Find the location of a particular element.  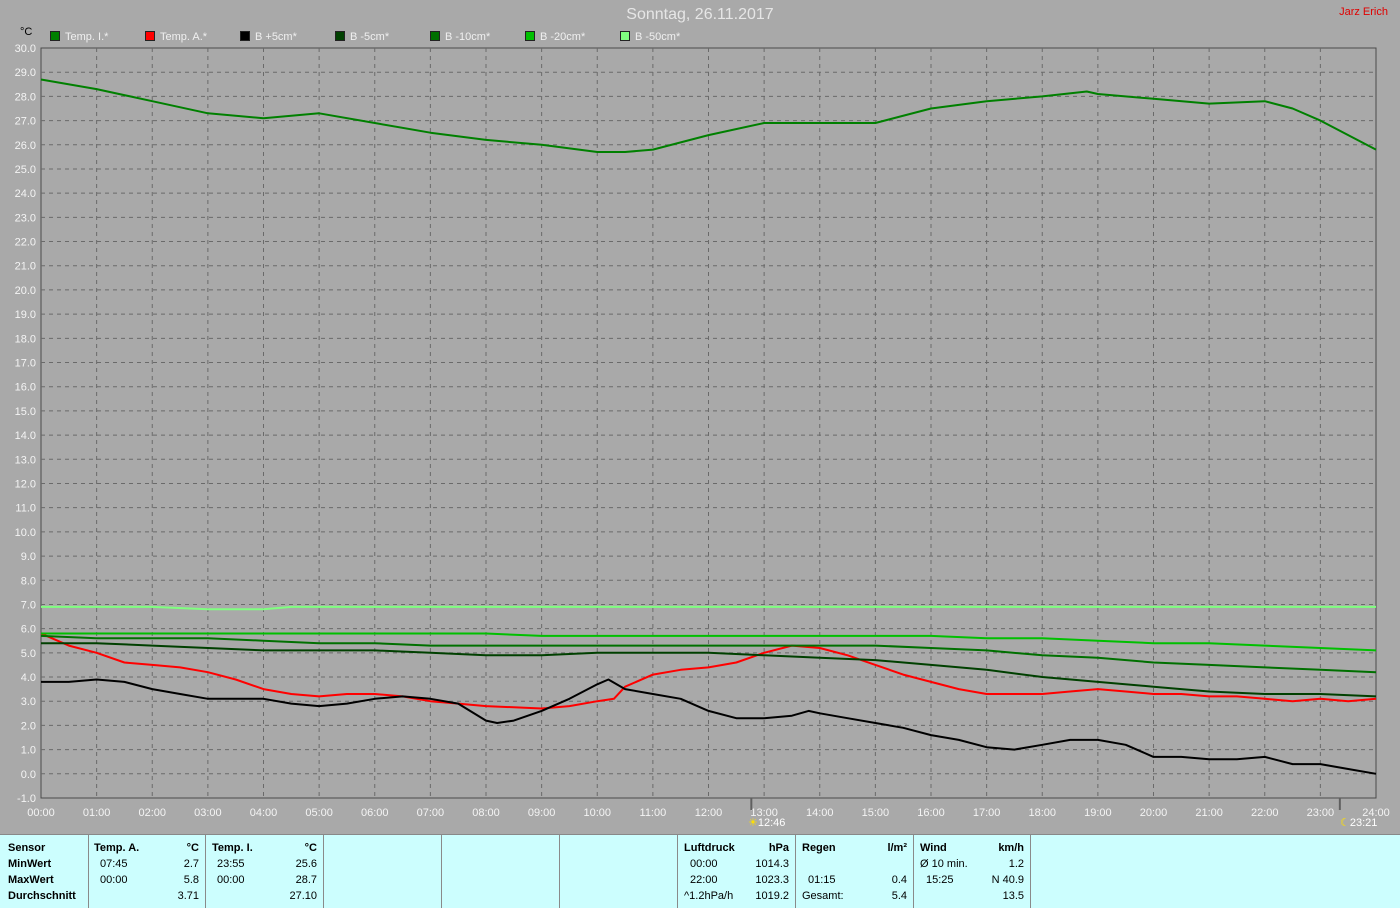

y-tick-label: 29.0 is located at coordinates (25, 73).